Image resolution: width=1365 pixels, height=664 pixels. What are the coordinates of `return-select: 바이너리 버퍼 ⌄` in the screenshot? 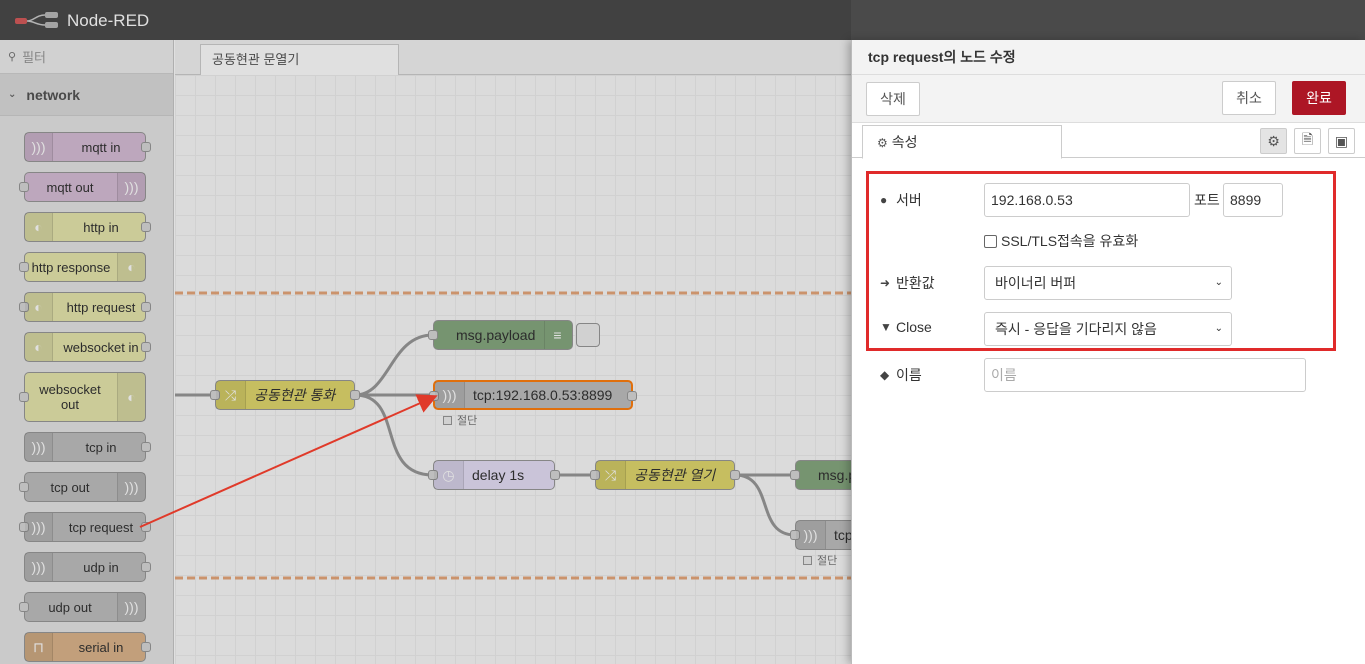 It's located at (1108, 283).